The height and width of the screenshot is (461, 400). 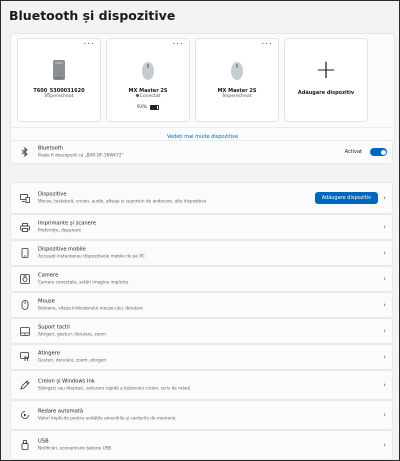 I want to click on section-subtitle: Gesturi, derulare, zoom, atingeri, so click(x=72, y=360).